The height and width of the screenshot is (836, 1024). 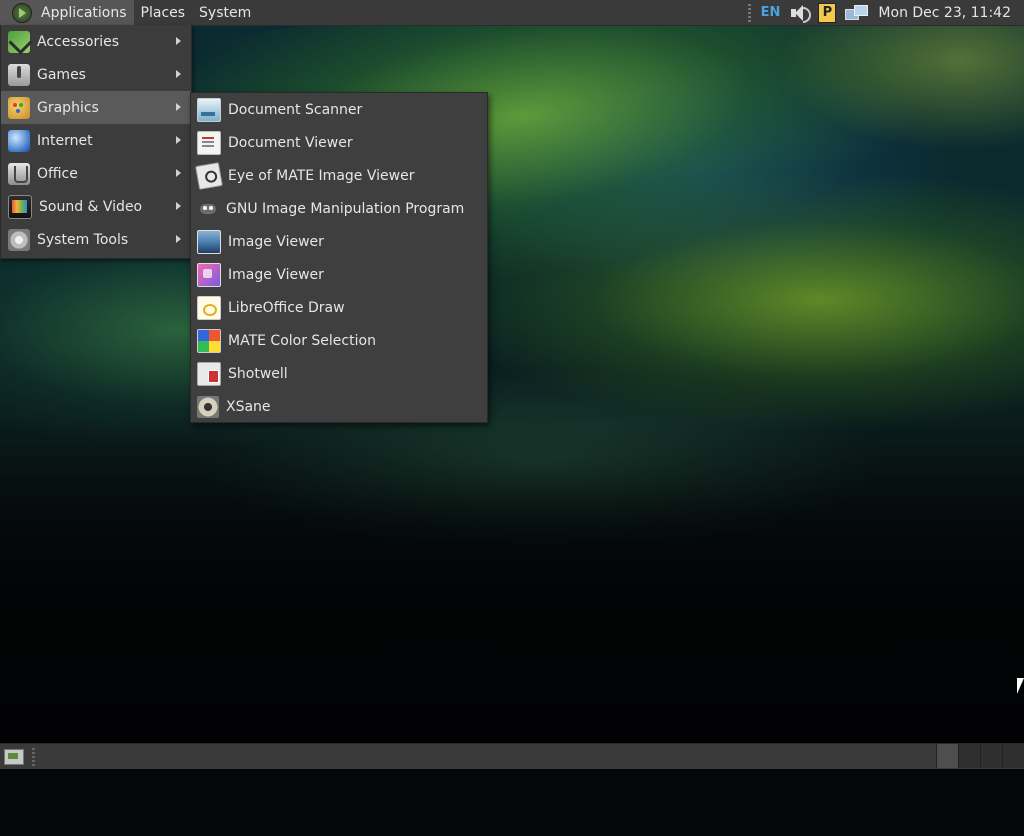 What do you see at coordinates (84, 12) in the screenshot?
I see `applications-menu-label: Applications` at bounding box center [84, 12].